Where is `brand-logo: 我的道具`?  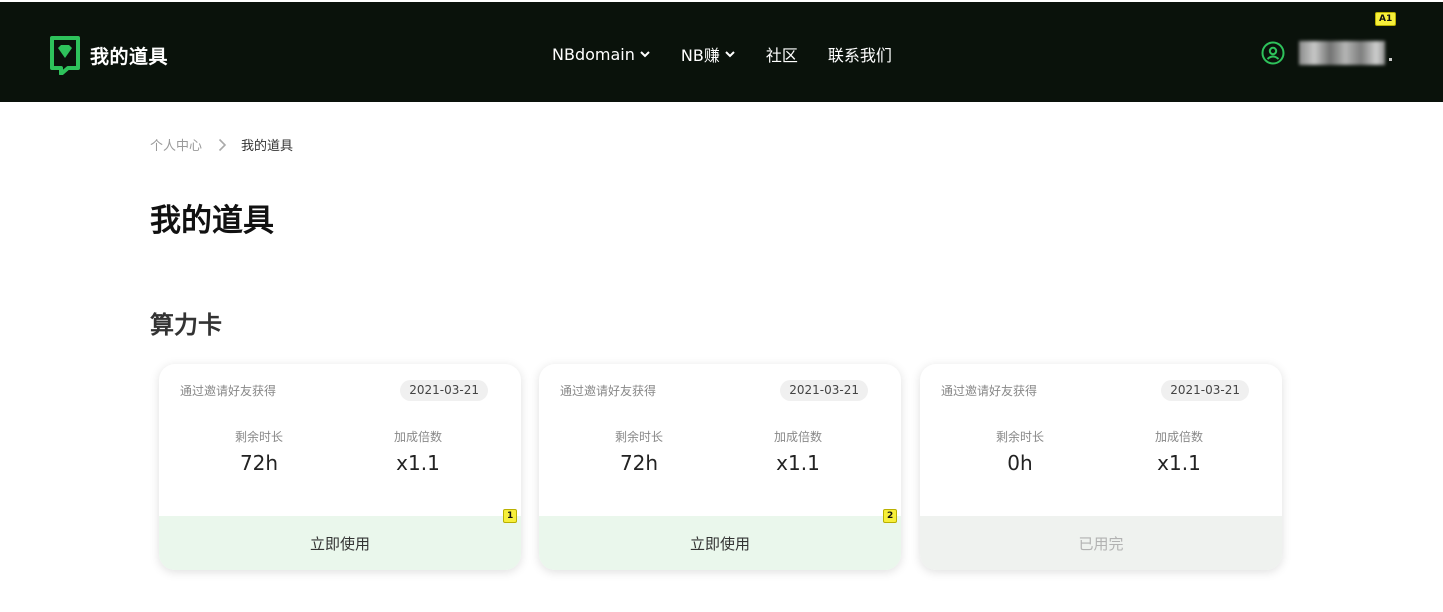 brand-logo: 我的道具 is located at coordinates (108, 55).